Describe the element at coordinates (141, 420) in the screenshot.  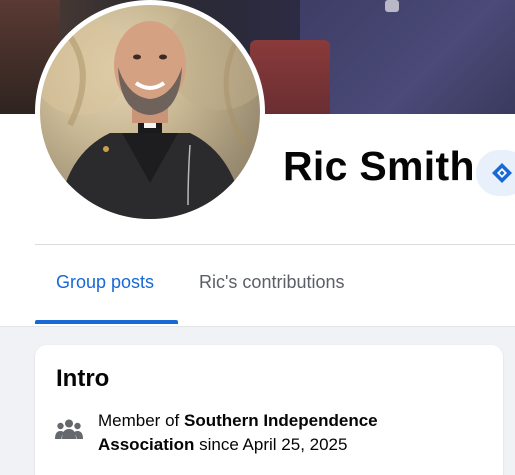
I see `membership-prefix: Member of` at that location.